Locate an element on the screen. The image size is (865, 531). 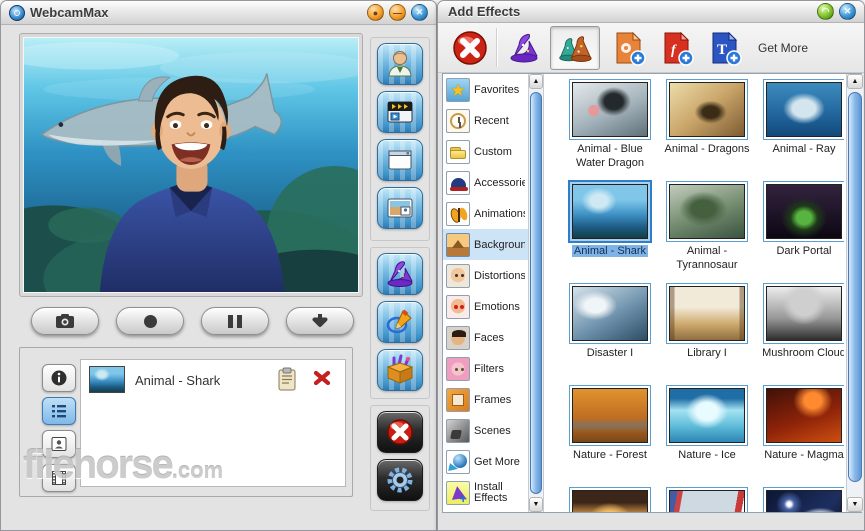
effect-nature-ice: Nature - Ice is located at coordinates (707, 423).